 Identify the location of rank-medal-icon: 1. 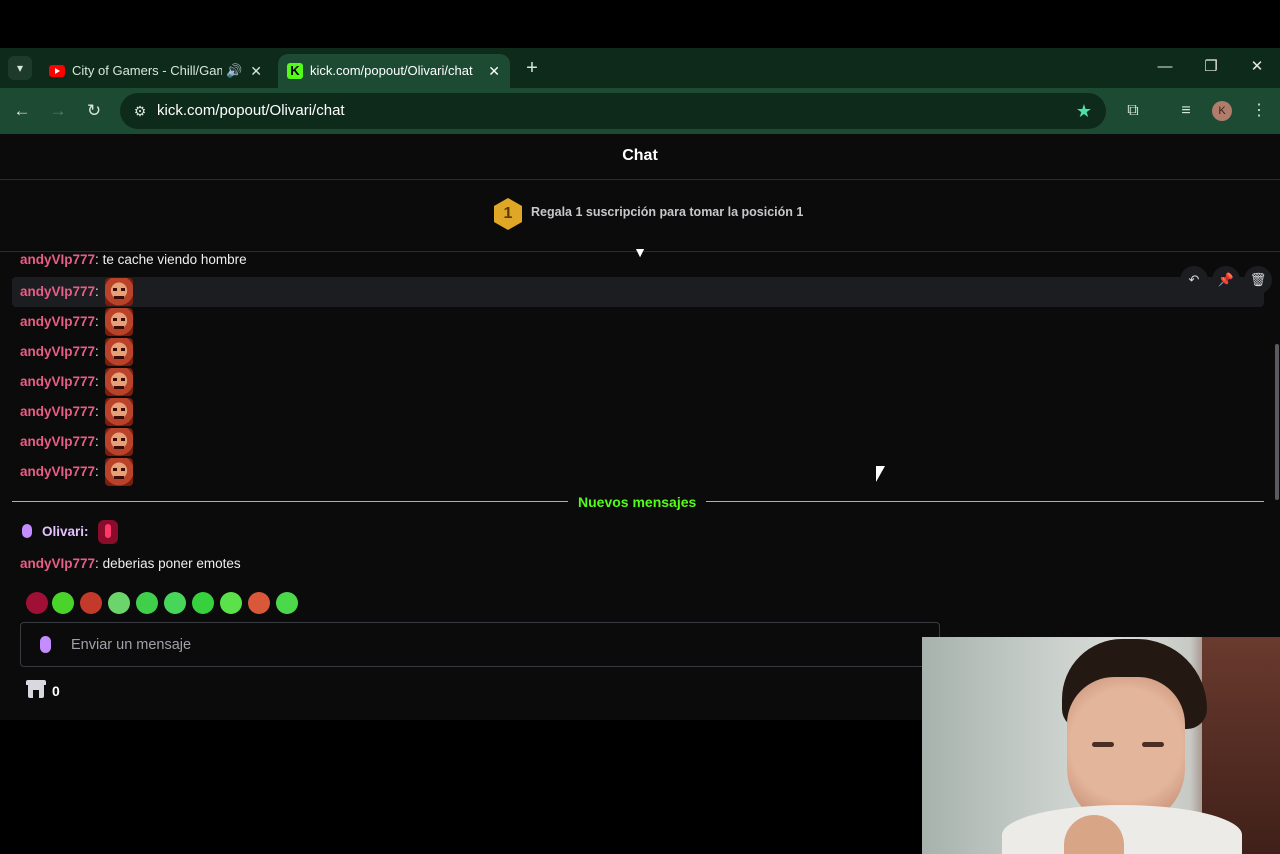
(508, 214).